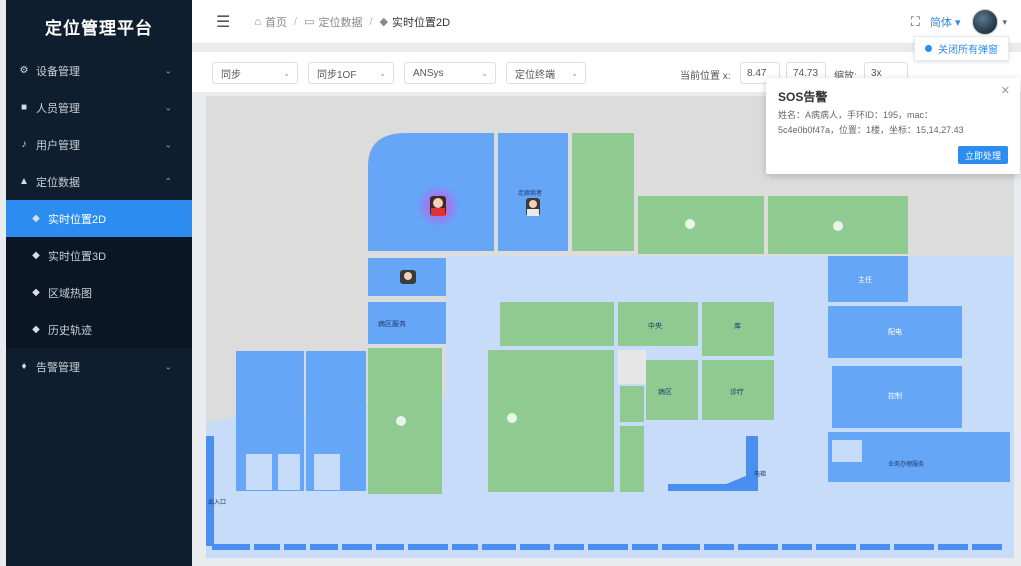 This screenshot has width=1021, height=566. I want to click on close-all-sos-label: 关闭所有弹窗, so click(968, 50).